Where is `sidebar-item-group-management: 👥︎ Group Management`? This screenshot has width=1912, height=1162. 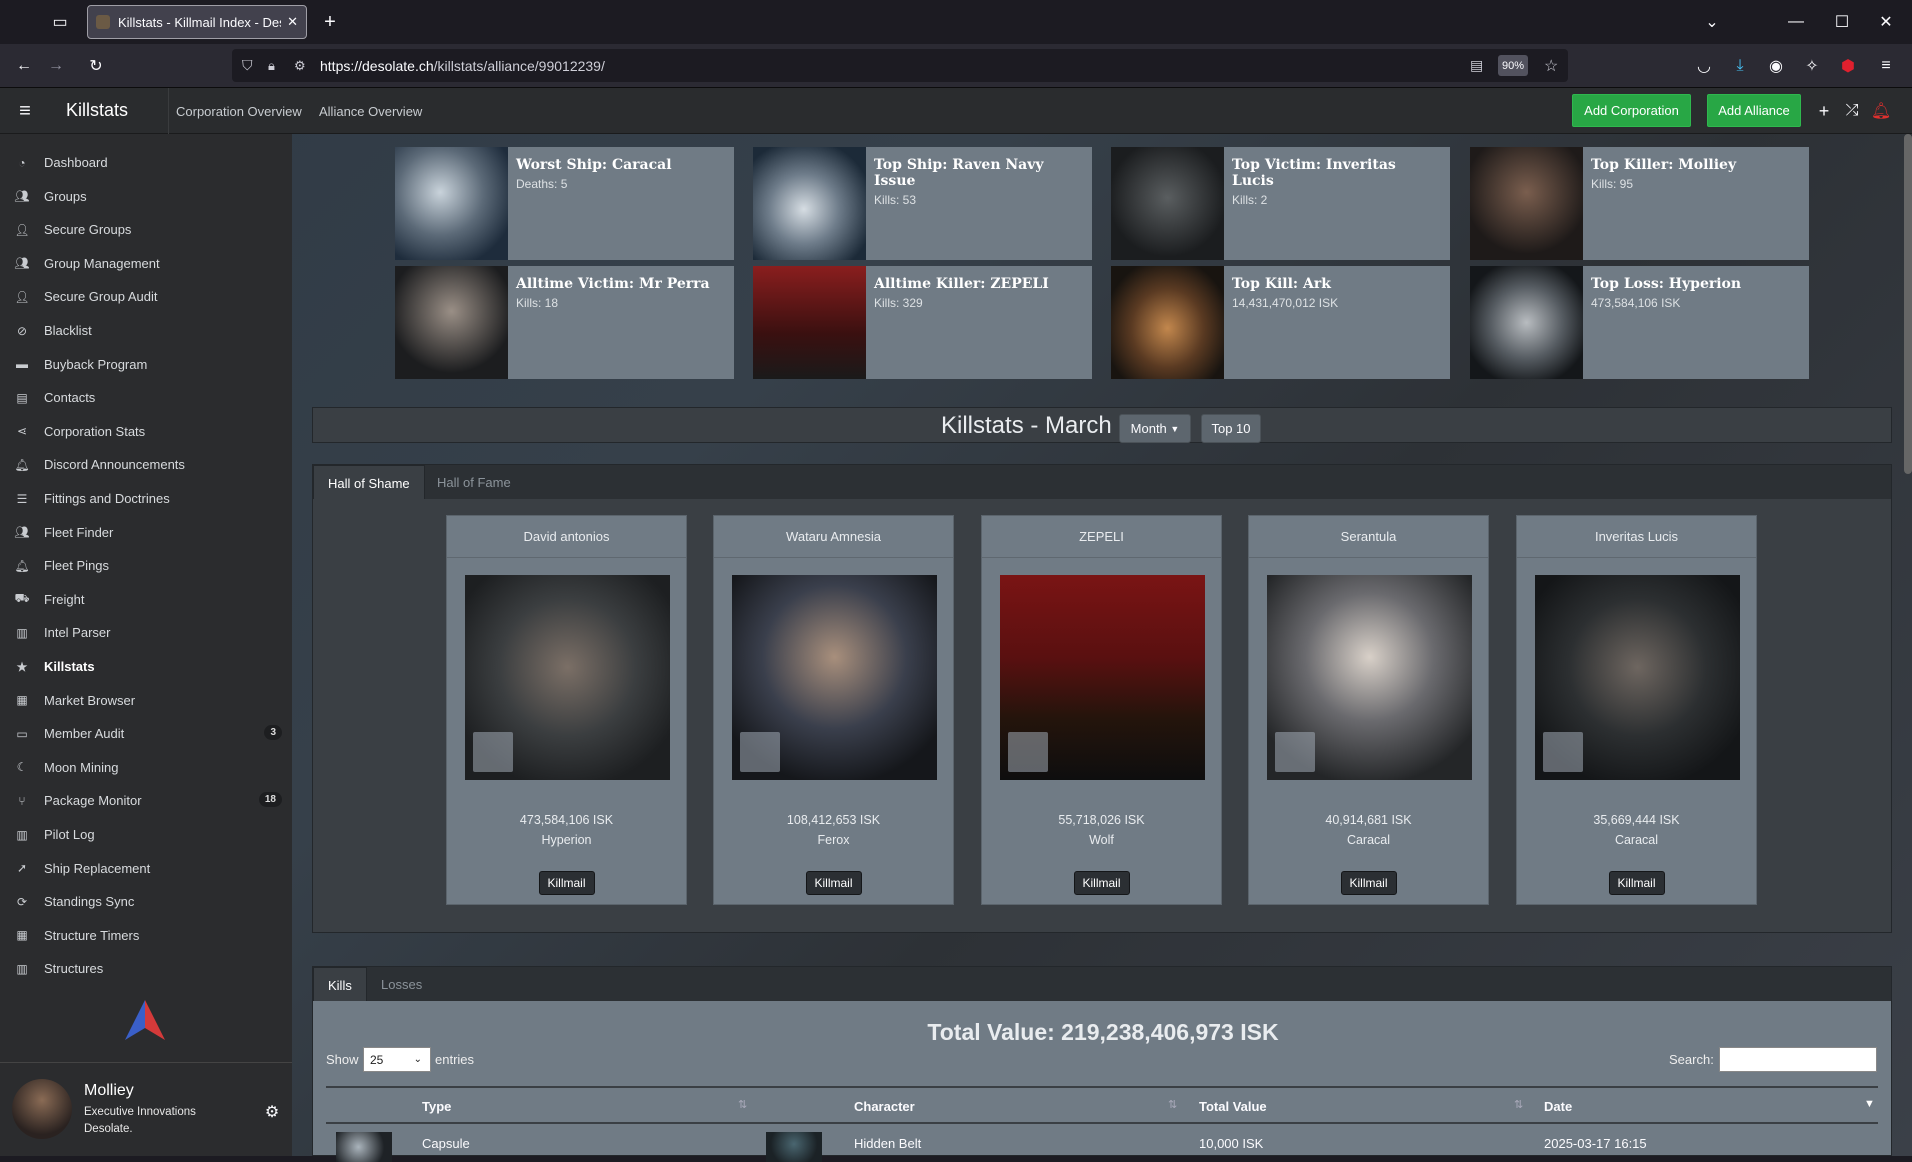
sidebar-item-group-management: 👥︎ Group Management is located at coordinates (146, 263).